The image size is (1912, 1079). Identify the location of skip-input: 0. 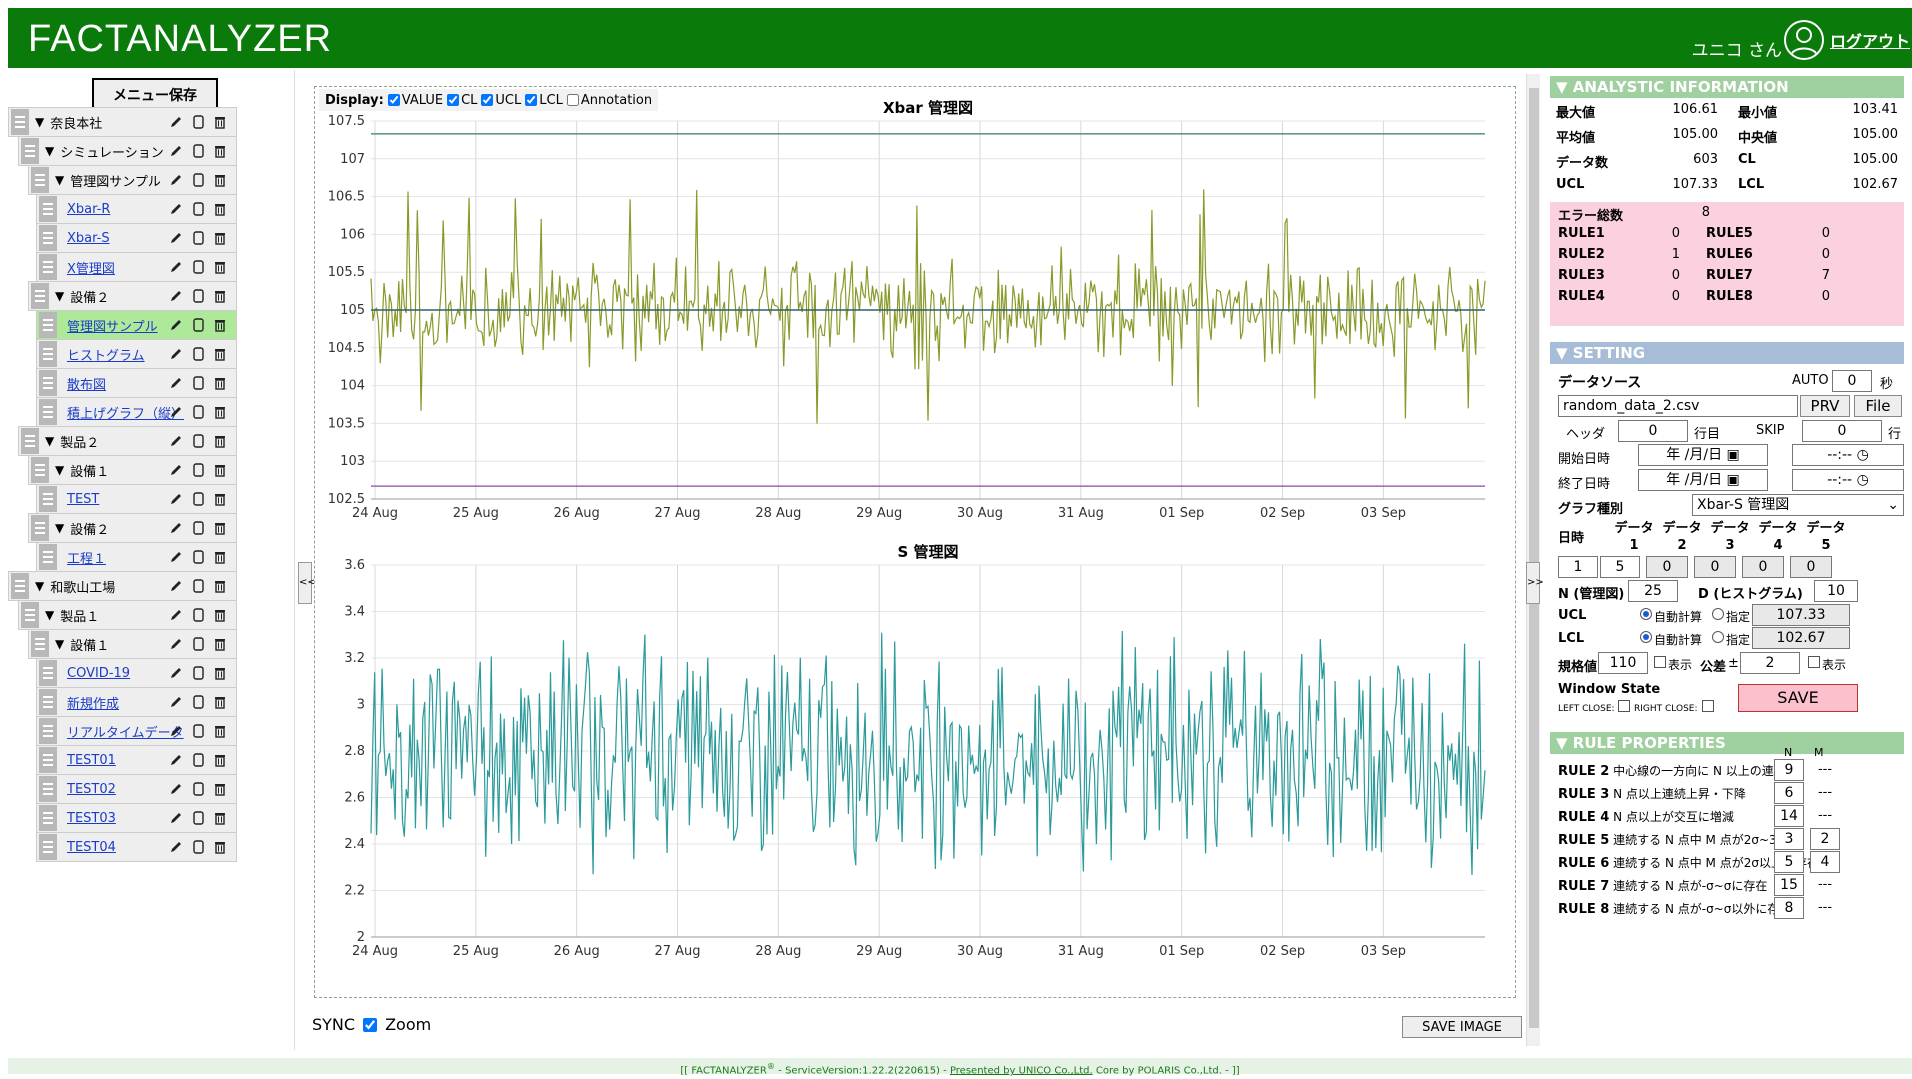
(1842, 431).